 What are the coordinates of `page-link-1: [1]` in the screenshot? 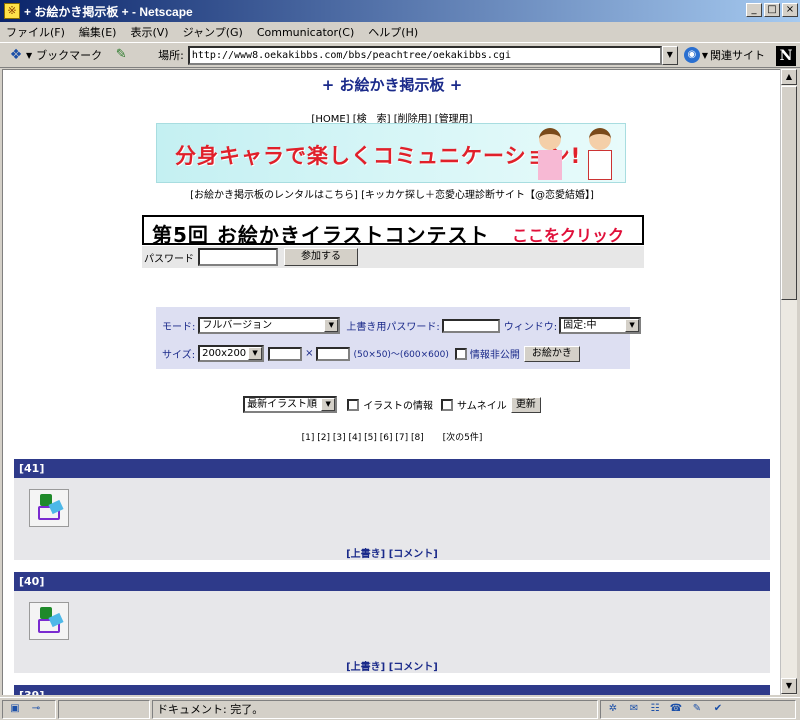 It's located at (308, 438).